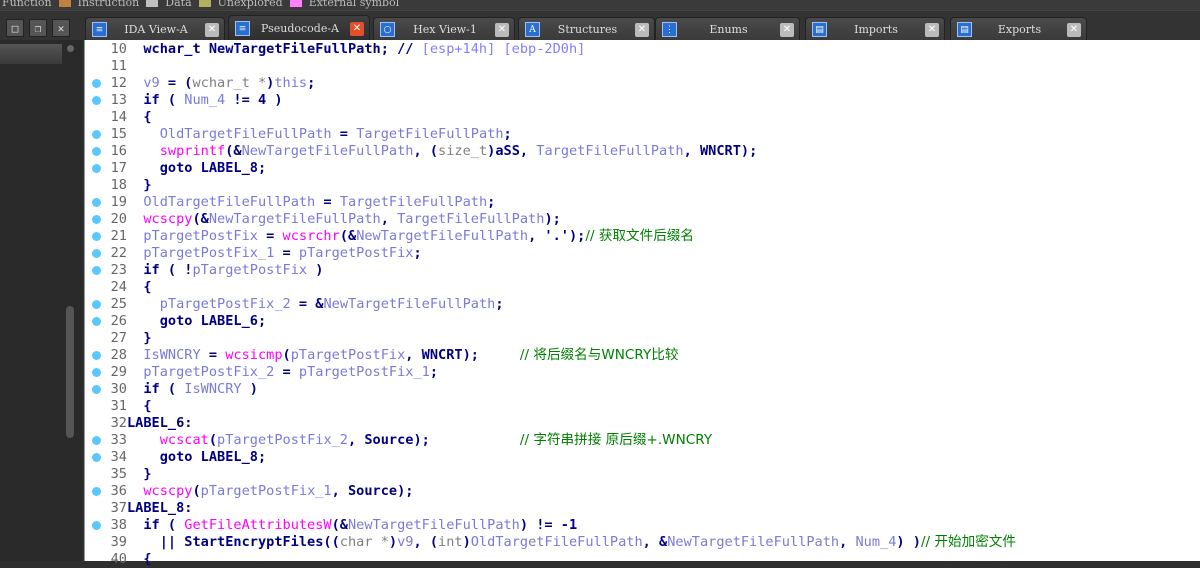 The image size is (1200, 568). I want to click on restore-button: ❐, so click(38, 28).